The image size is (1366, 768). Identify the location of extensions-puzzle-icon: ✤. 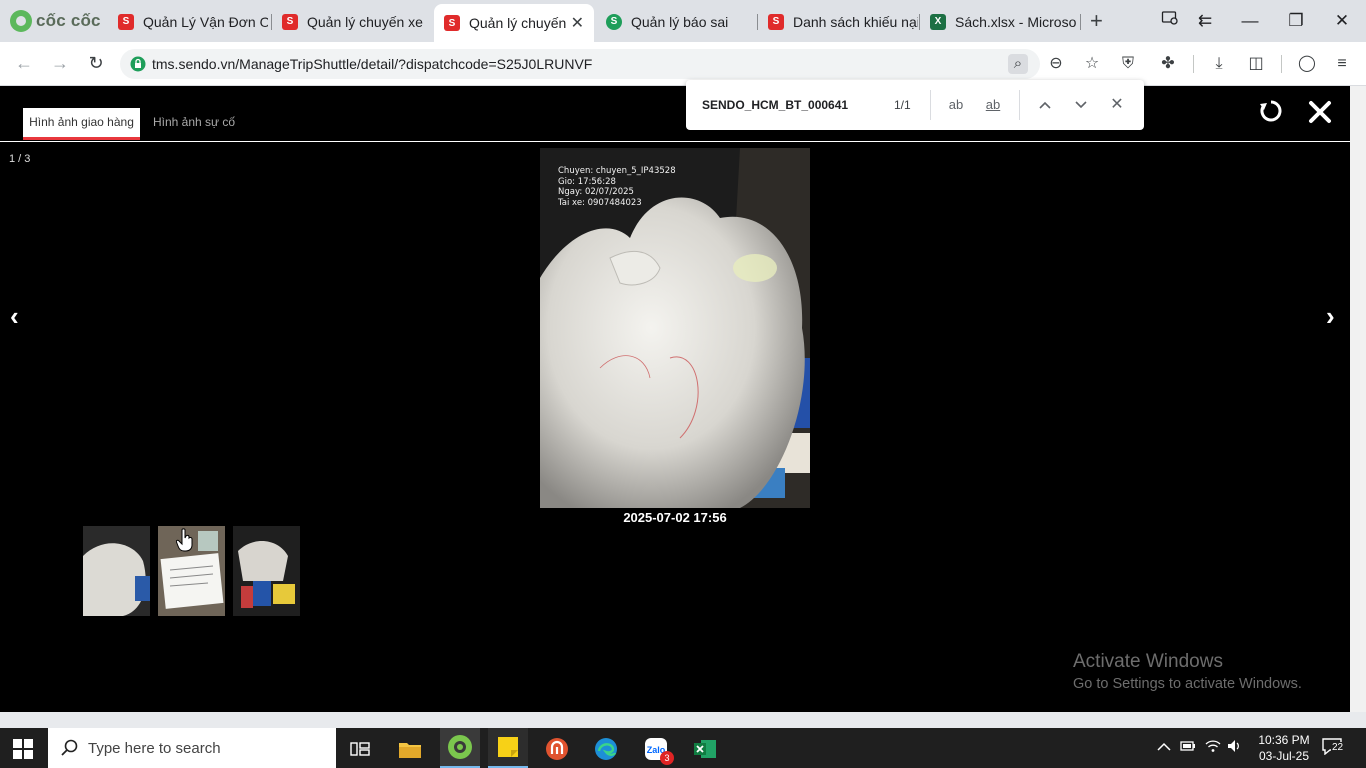
(1168, 64).